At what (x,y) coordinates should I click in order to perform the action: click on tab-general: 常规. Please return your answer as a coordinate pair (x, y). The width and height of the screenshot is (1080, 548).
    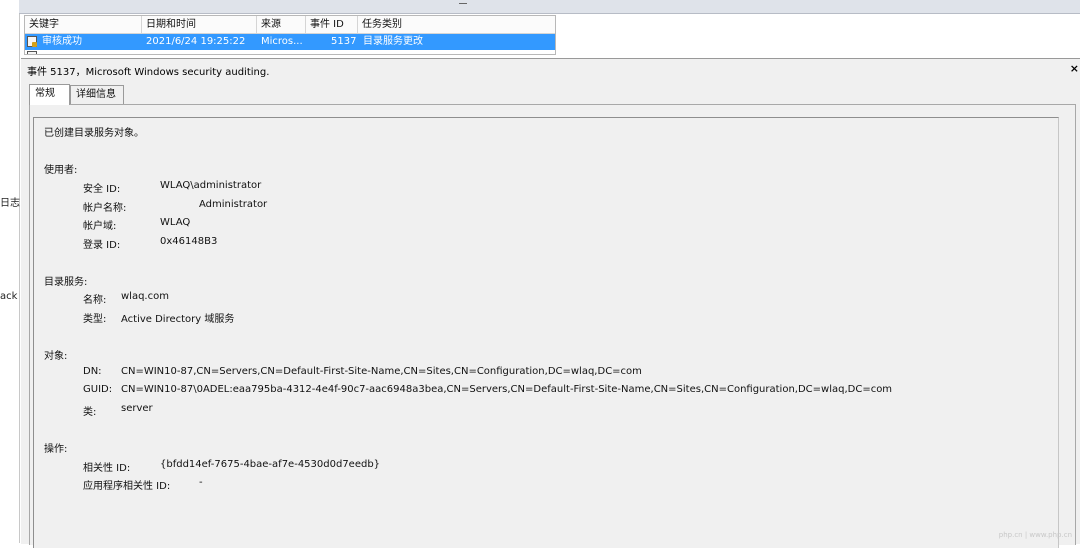
    Looking at the image, I should click on (49, 94).